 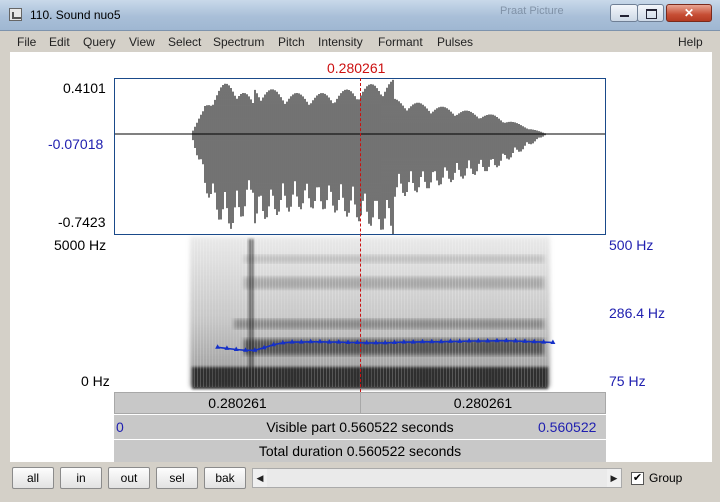 I want to click on close-button: ✕, so click(x=689, y=13).